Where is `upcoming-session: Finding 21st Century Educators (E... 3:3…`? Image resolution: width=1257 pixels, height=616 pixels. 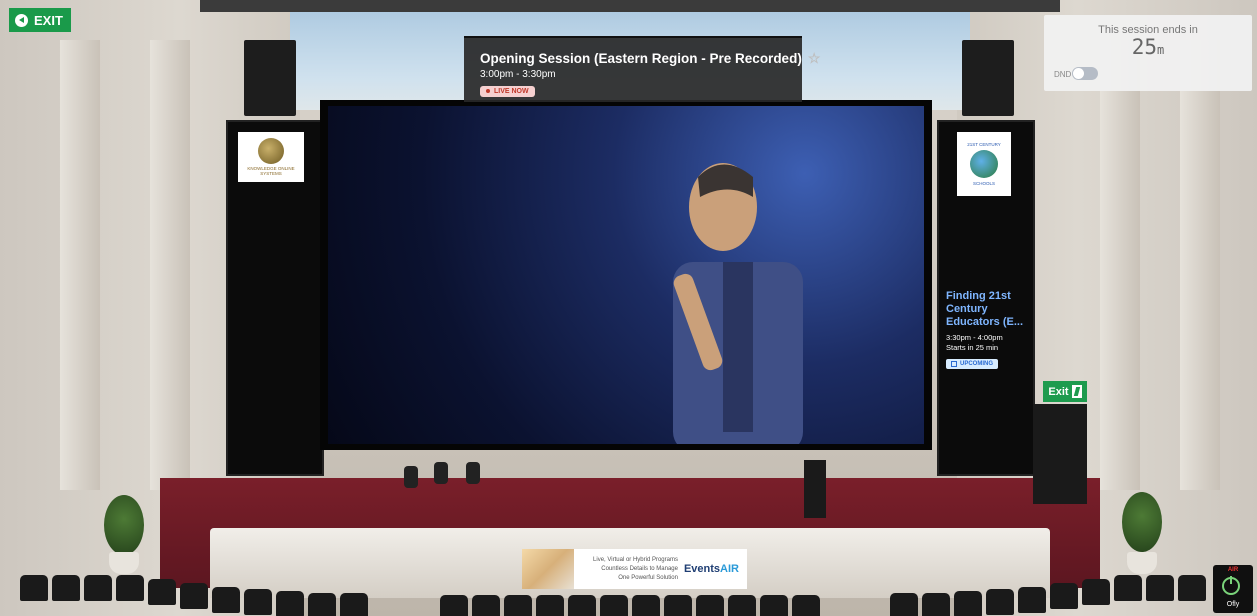 upcoming-session: Finding 21st Century Educators (E... 3:3… is located at coordinates (986, 331).